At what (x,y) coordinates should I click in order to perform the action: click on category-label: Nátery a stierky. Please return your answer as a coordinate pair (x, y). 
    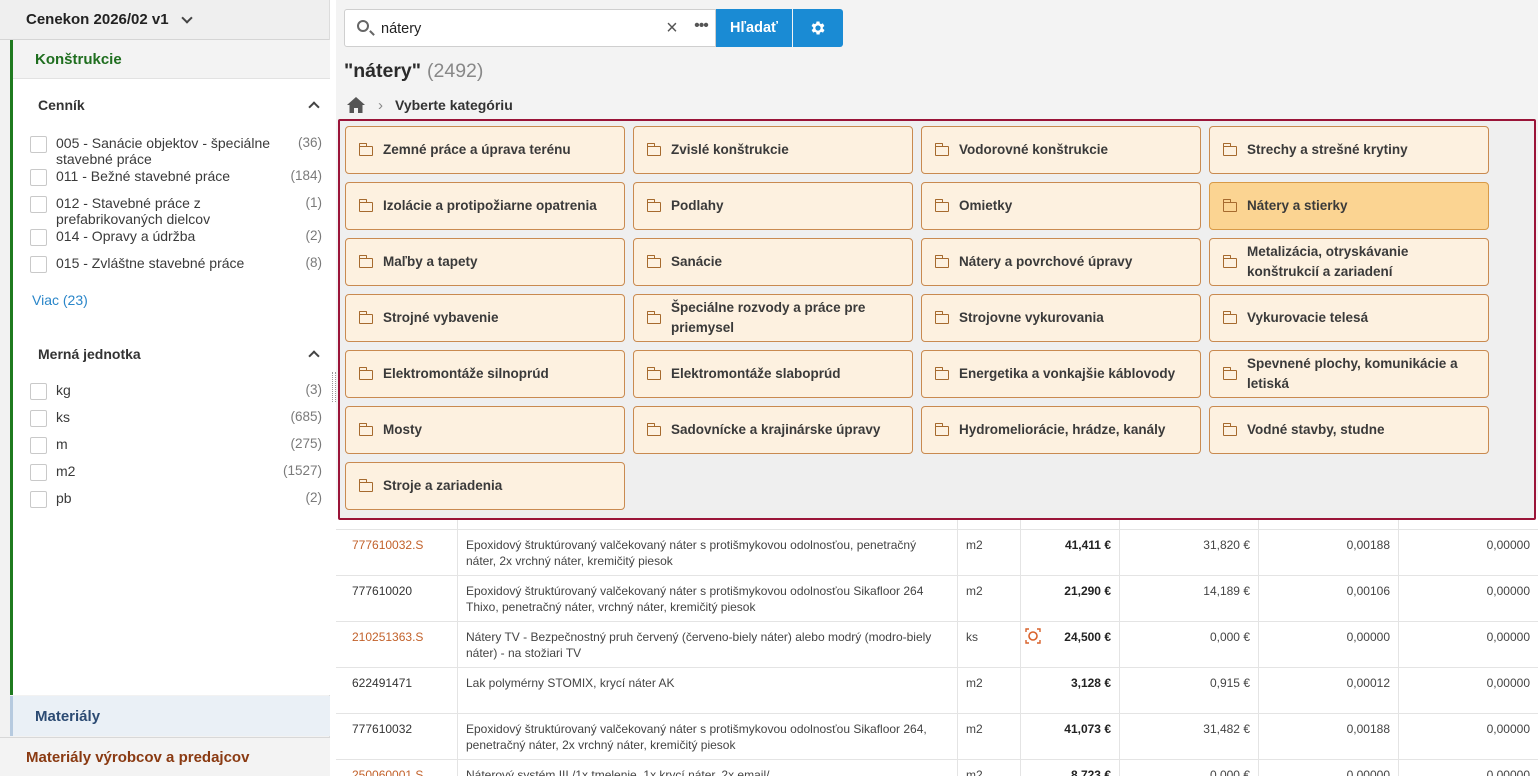
    Looking at the image, I should click on (1297, 205).